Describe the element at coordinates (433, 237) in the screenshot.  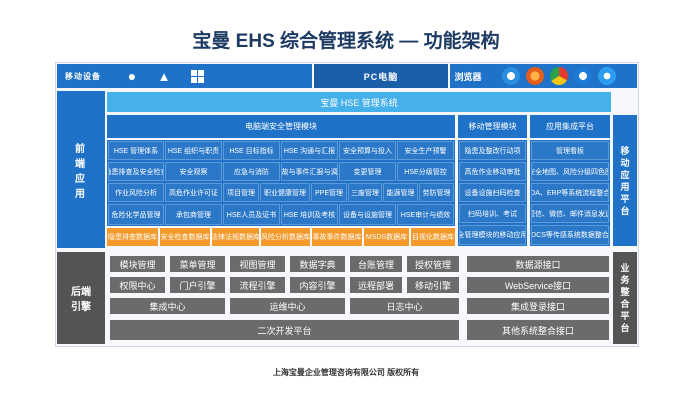
I see `database-cell: 目视化数据库` at that location.